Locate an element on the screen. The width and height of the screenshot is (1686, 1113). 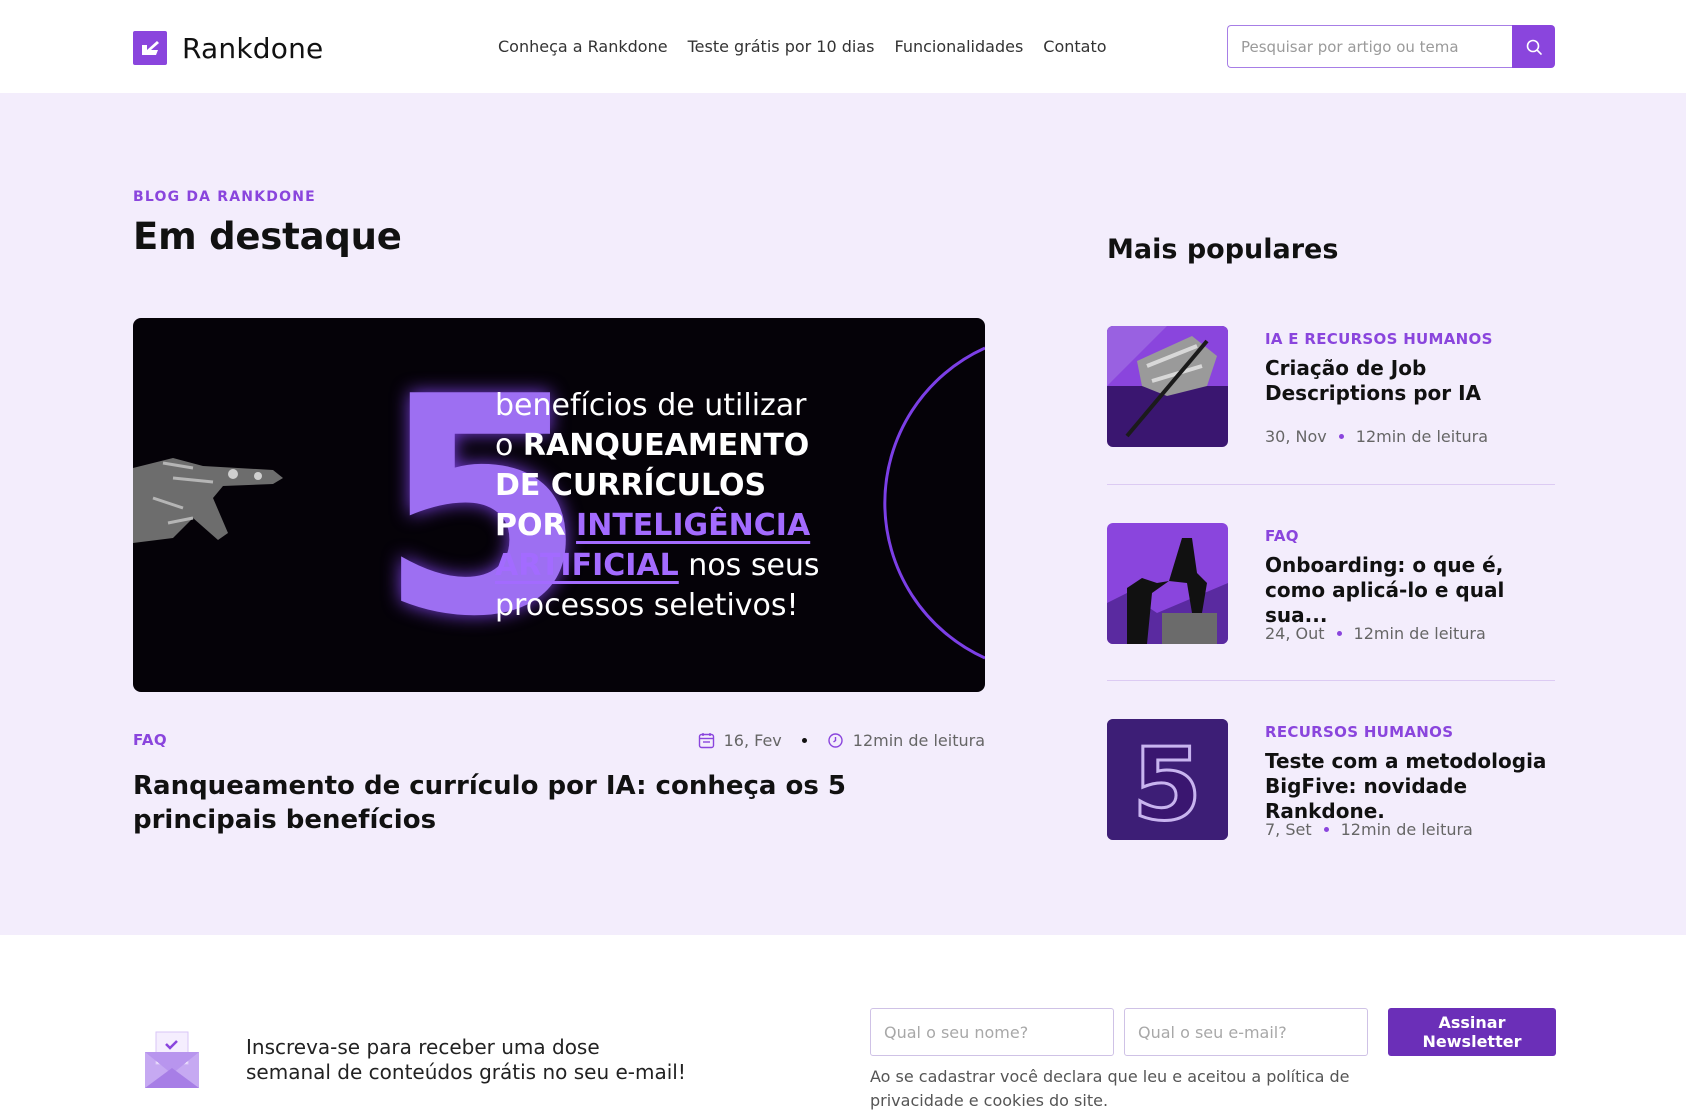
banner-line-3: DE CURRÍCULOS is located at coordinates (631, 485).